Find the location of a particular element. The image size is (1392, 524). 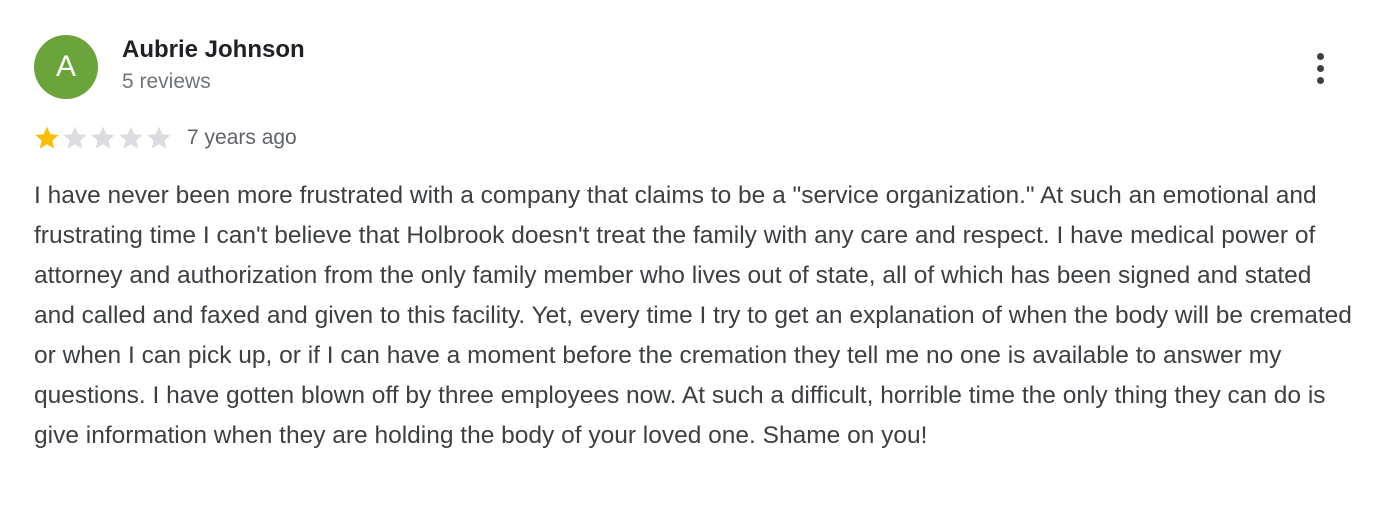

rating-row: 7 years ago is located at coordinates (165, 138).